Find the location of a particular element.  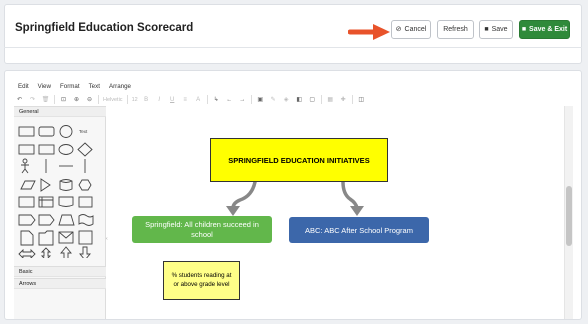

node-springfield-education-initiatives: SPRINGFIELD EDUCATION INITIATIVES is located at coordinates (299, 160).